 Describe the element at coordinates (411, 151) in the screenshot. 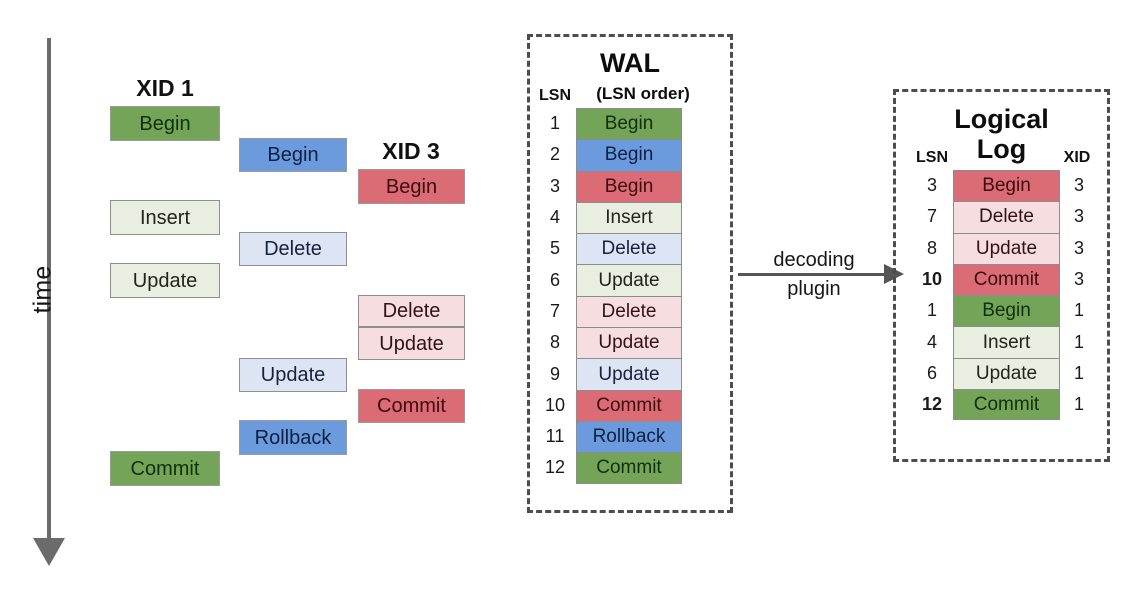

I see `xid-column-title: XID 3` at that location.